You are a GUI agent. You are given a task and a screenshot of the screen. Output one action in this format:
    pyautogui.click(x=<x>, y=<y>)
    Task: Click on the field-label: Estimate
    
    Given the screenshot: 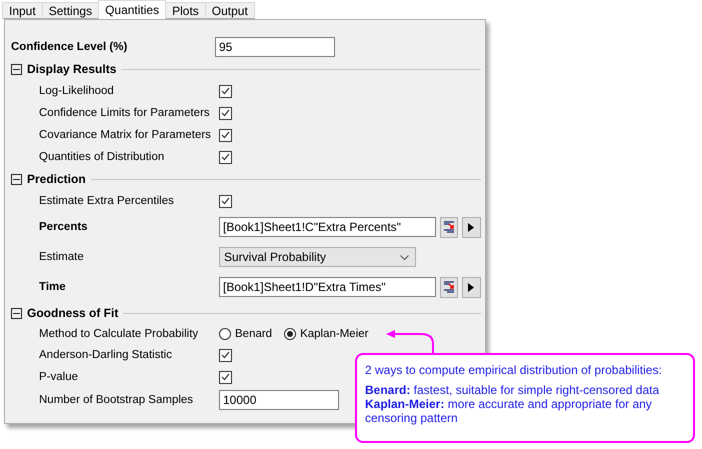 What is the action you would take?
    pyautogui.click(x=61, y=257)
    